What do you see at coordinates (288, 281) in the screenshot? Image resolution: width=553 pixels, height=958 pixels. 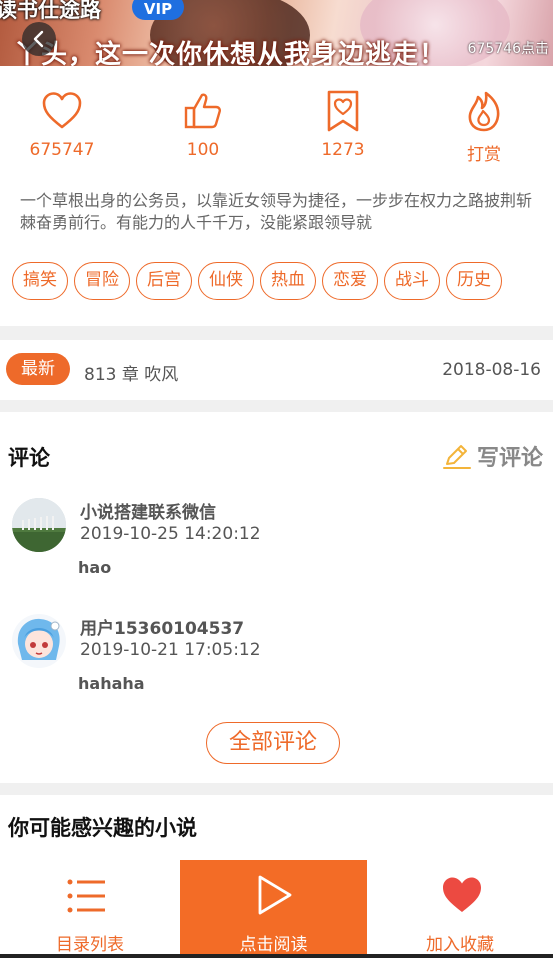 I see `tag-chip: 热血` at bounding box center [288, 281].